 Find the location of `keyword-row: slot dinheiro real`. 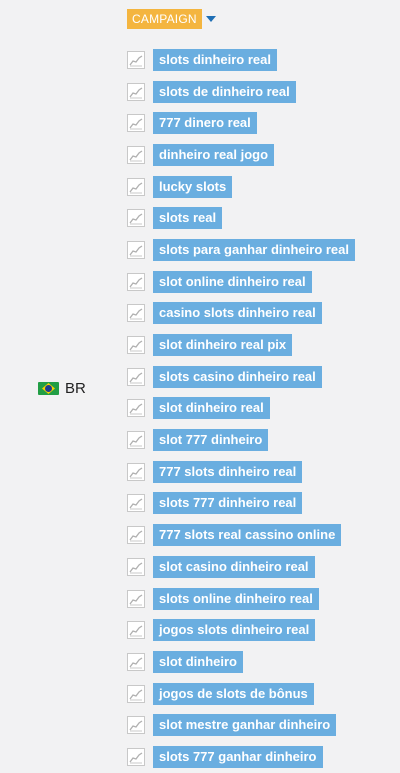

keyword-row: slot dinheiro real is located at coordinates (241, 409).